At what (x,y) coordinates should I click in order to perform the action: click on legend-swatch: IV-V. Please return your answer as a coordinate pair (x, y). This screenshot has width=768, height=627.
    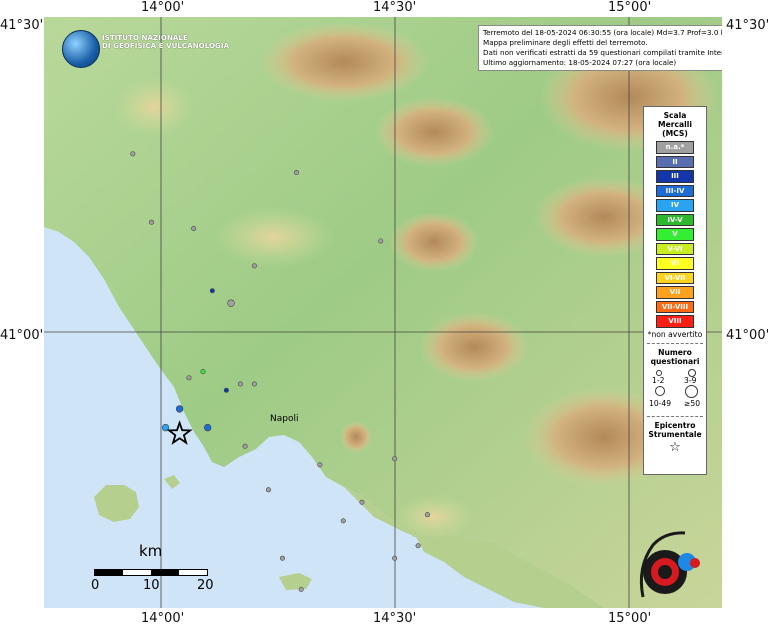
    Looking at the image, I should click on (675, 219).